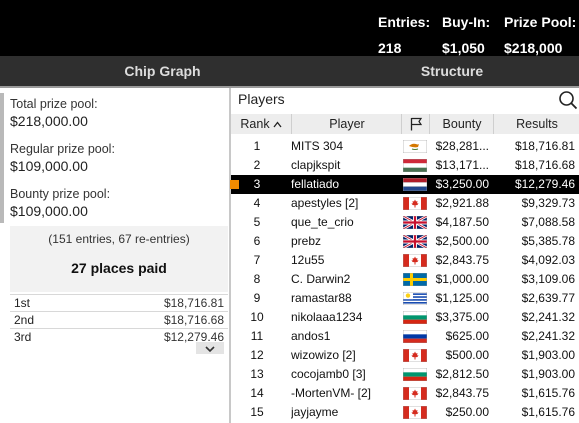 The height and width of the screenshot is (423, 579). Describe the element at coordinates (24, 320) in the screenshot. I see `payout-place: 2nd` at that location.